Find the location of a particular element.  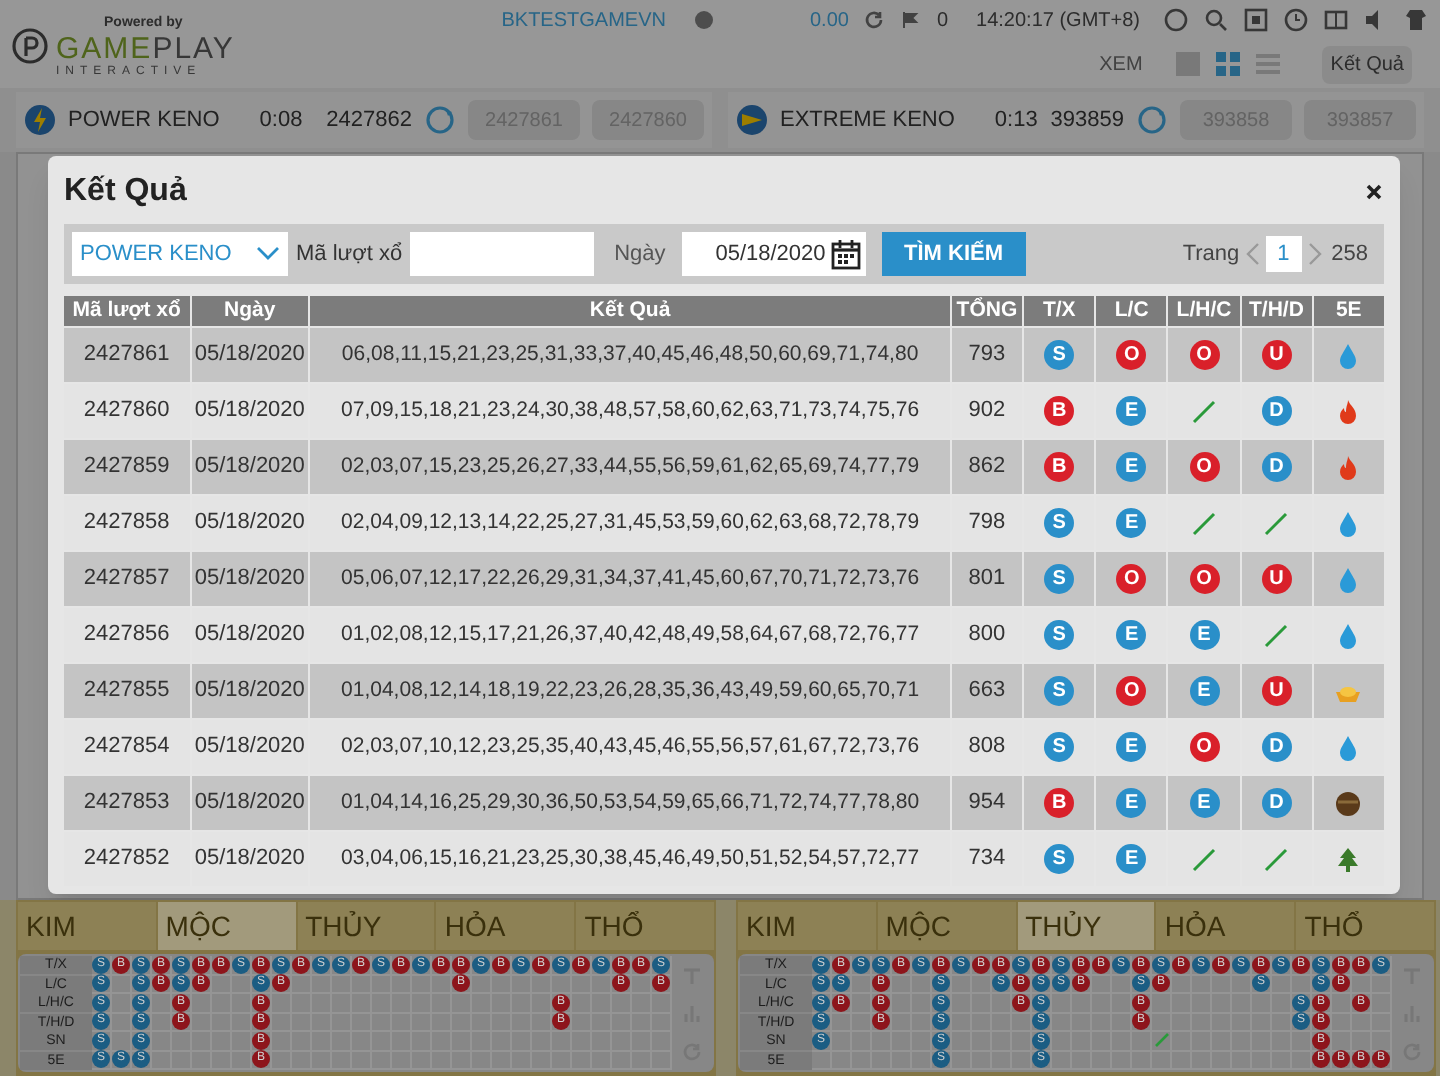

circle-icon is located at coordinates (1176, 20).